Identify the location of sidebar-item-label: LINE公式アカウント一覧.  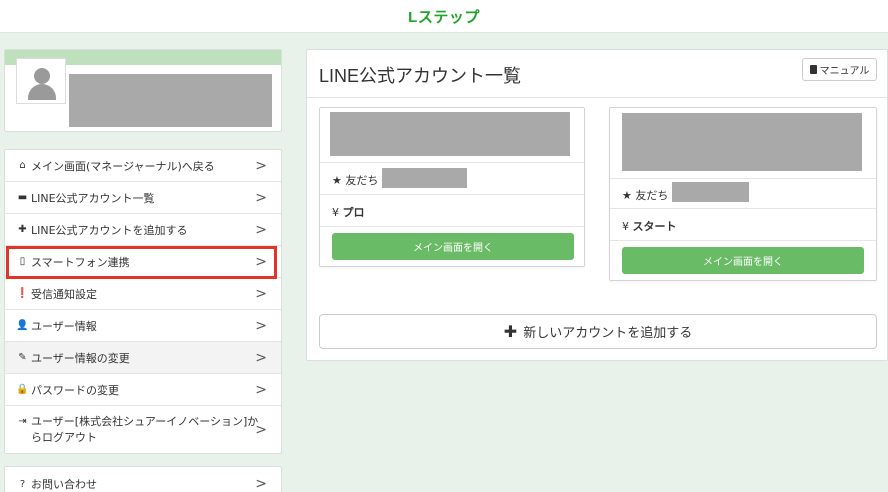
(93, 198).